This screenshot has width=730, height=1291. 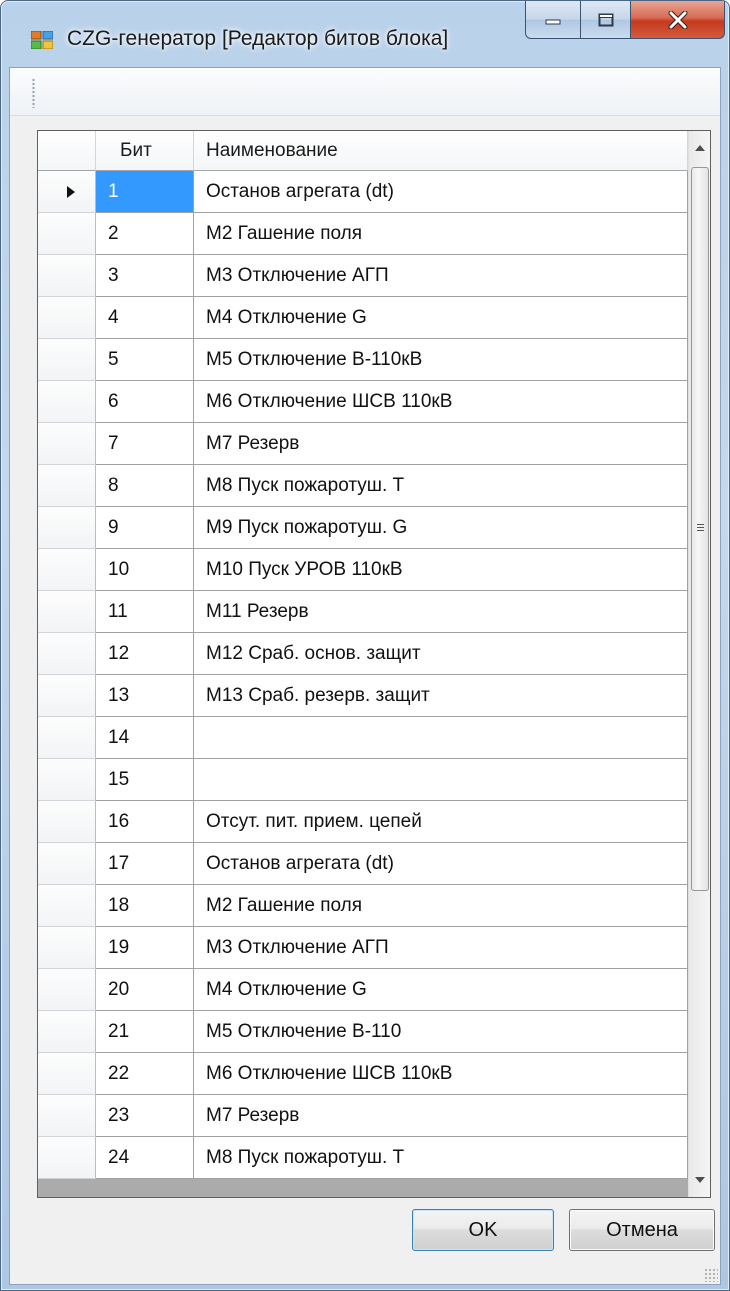 I want to click on table-row: 23 М7 Резерв, so click(x=363, y=1116).